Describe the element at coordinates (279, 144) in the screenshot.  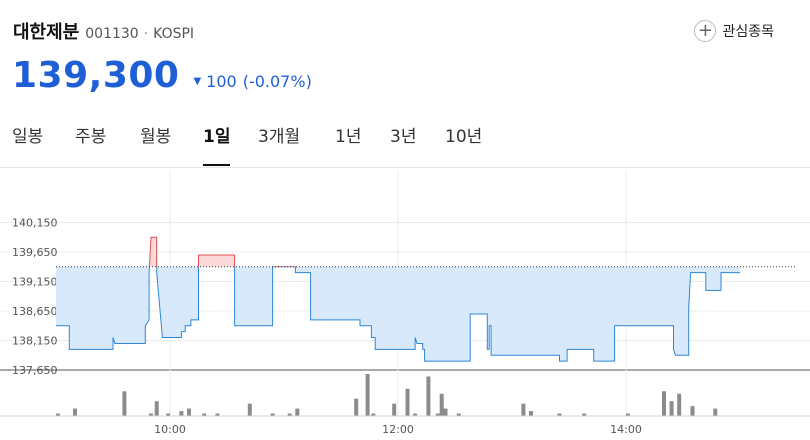
I see `tab-3-months: 3개월` at that location.